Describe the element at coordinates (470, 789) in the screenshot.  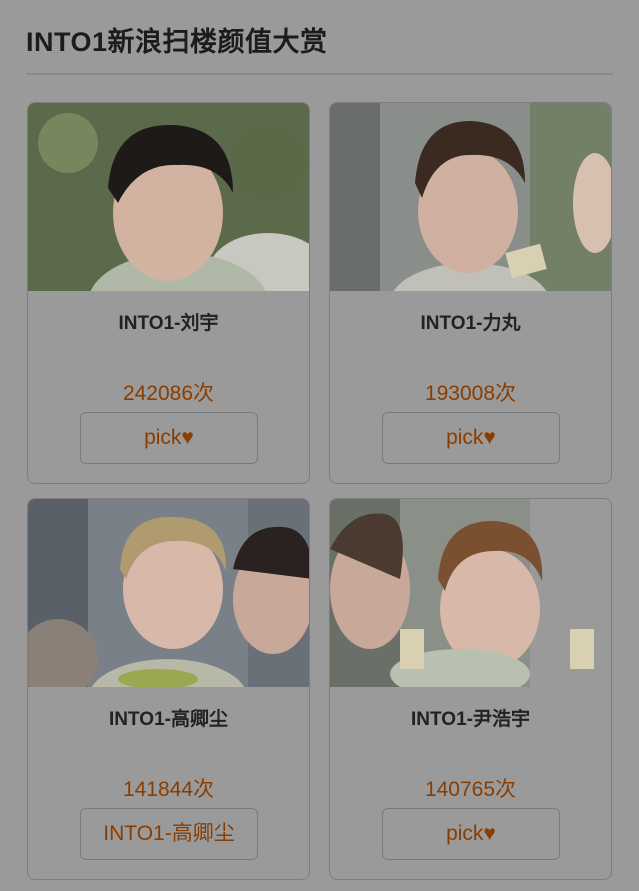
I see `vote-count: 140765次` at that location.